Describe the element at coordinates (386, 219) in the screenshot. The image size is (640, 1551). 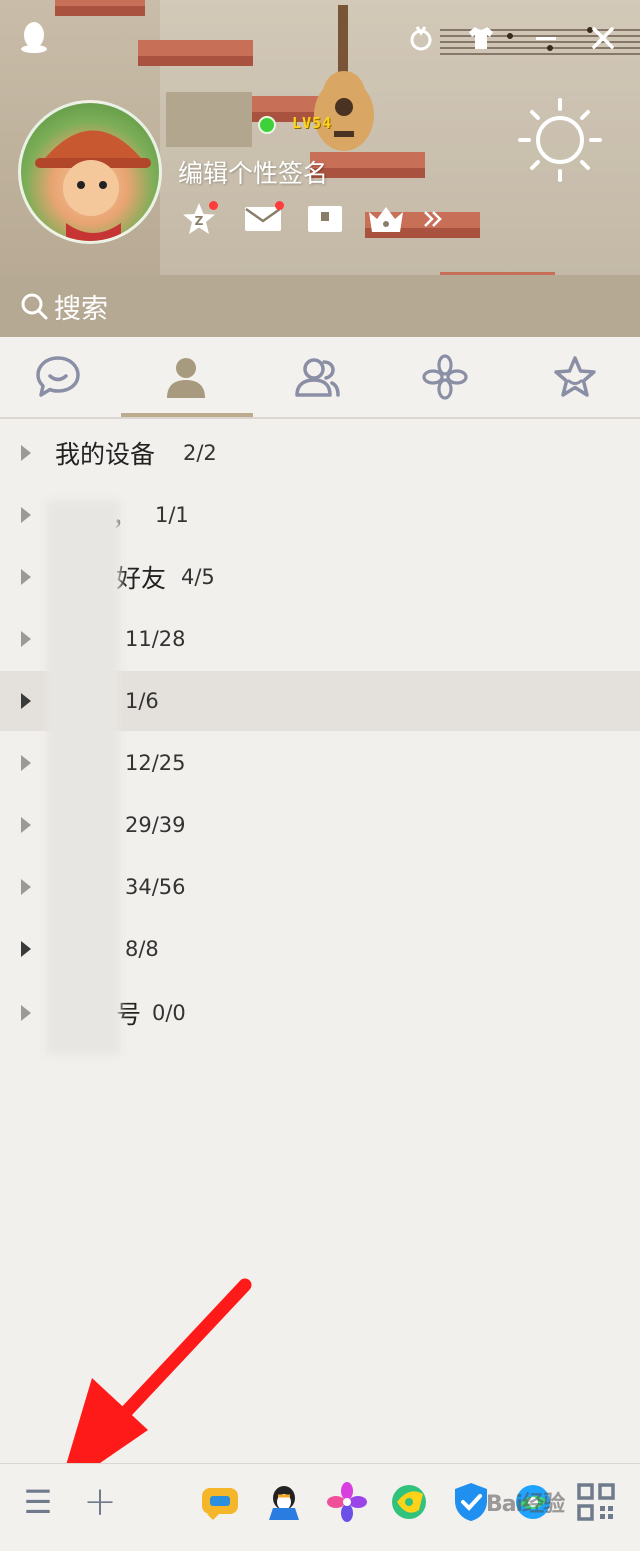
I see `vip-crown-icon` at that location.